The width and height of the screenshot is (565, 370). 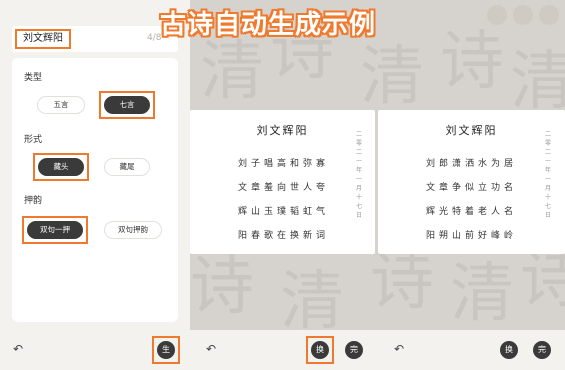 What do you see at coordinates (284, 236) in the screenshot?
I see `poem-line: 阳春歌在换新词` at bounding box center [284, 236].